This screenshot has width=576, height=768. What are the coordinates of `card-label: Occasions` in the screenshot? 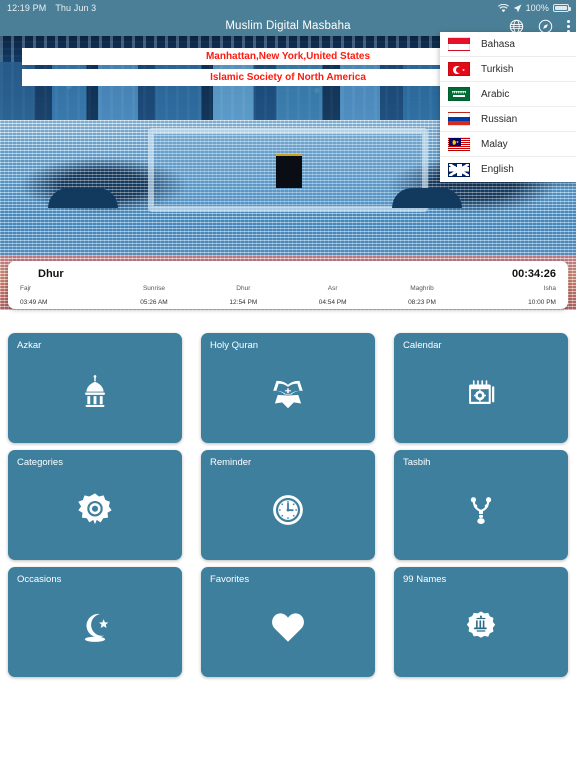 It's located at (39, 579).